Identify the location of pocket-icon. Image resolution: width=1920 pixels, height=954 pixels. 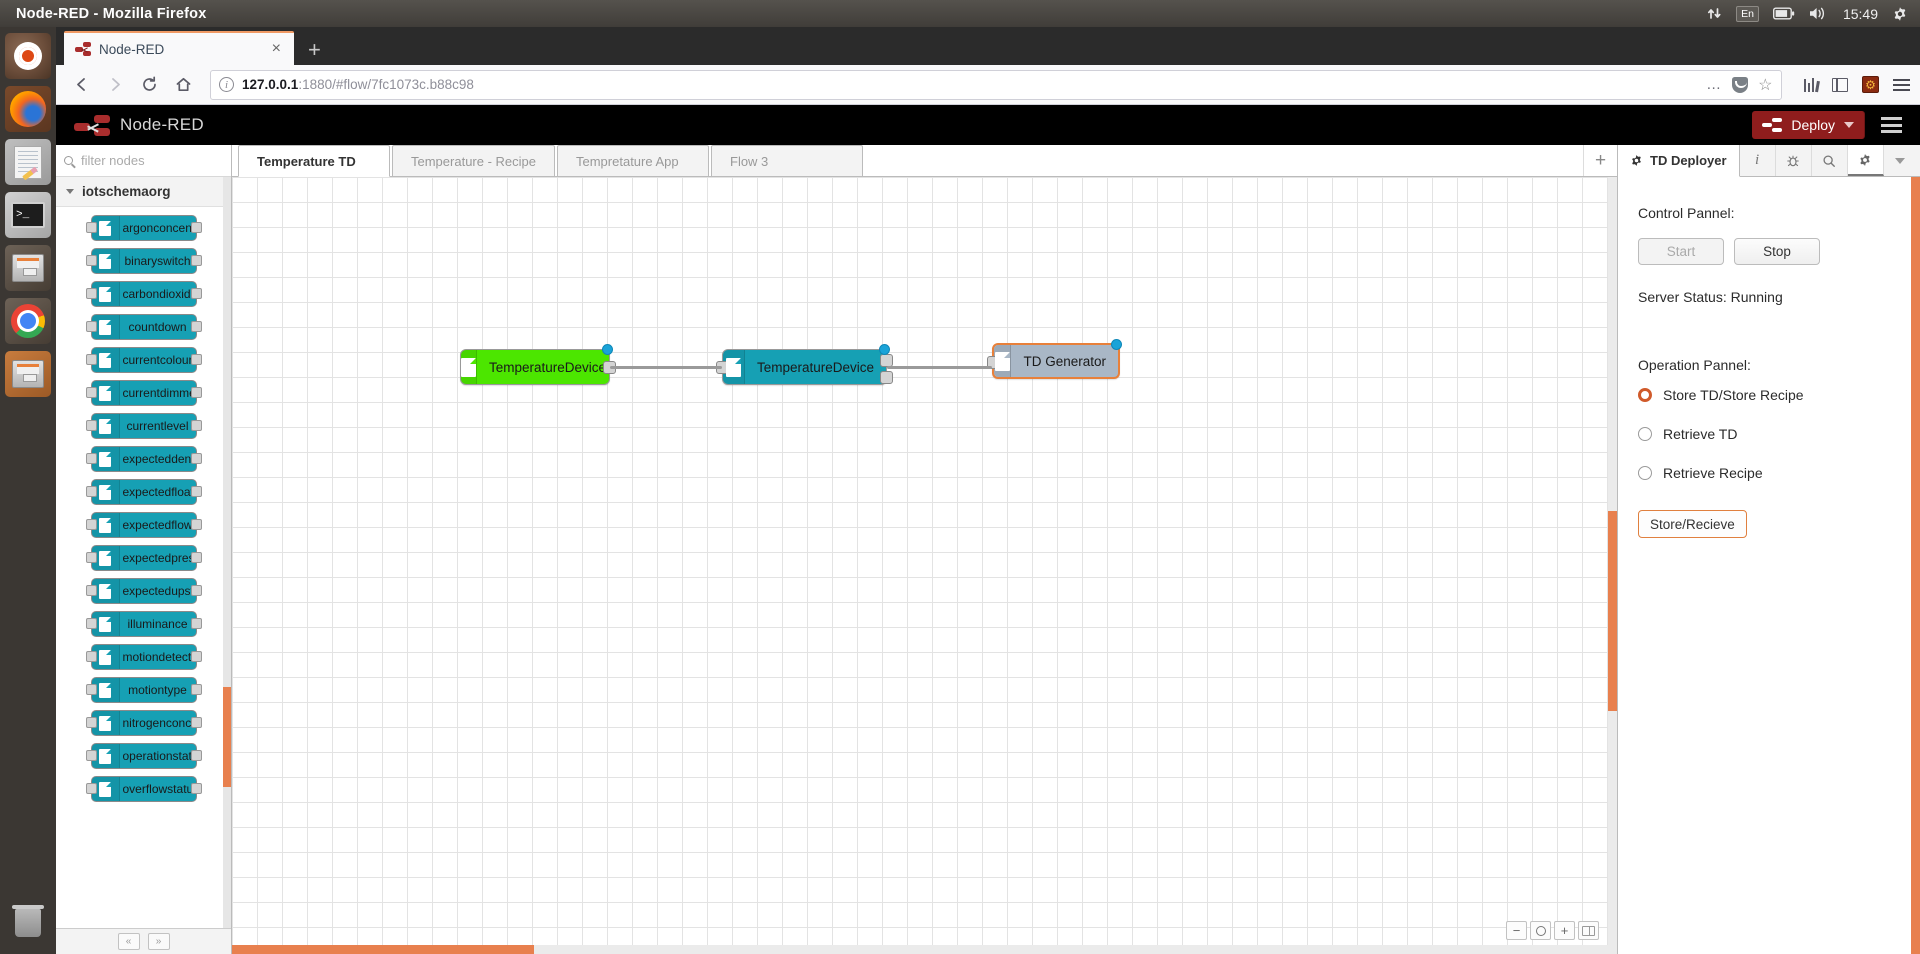
(1740, 84).